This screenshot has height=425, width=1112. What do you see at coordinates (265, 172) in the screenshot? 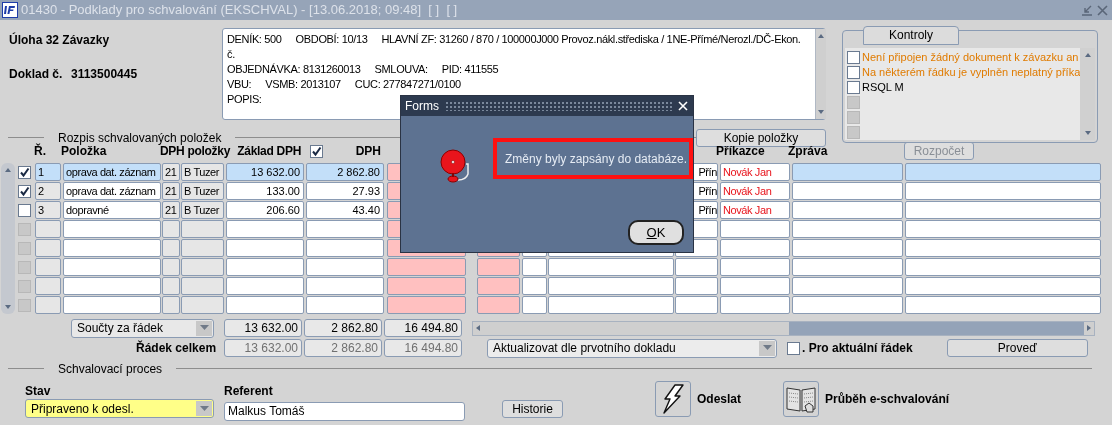
I see `table-cell: 13 632.00` at bounding box center [265, 172].